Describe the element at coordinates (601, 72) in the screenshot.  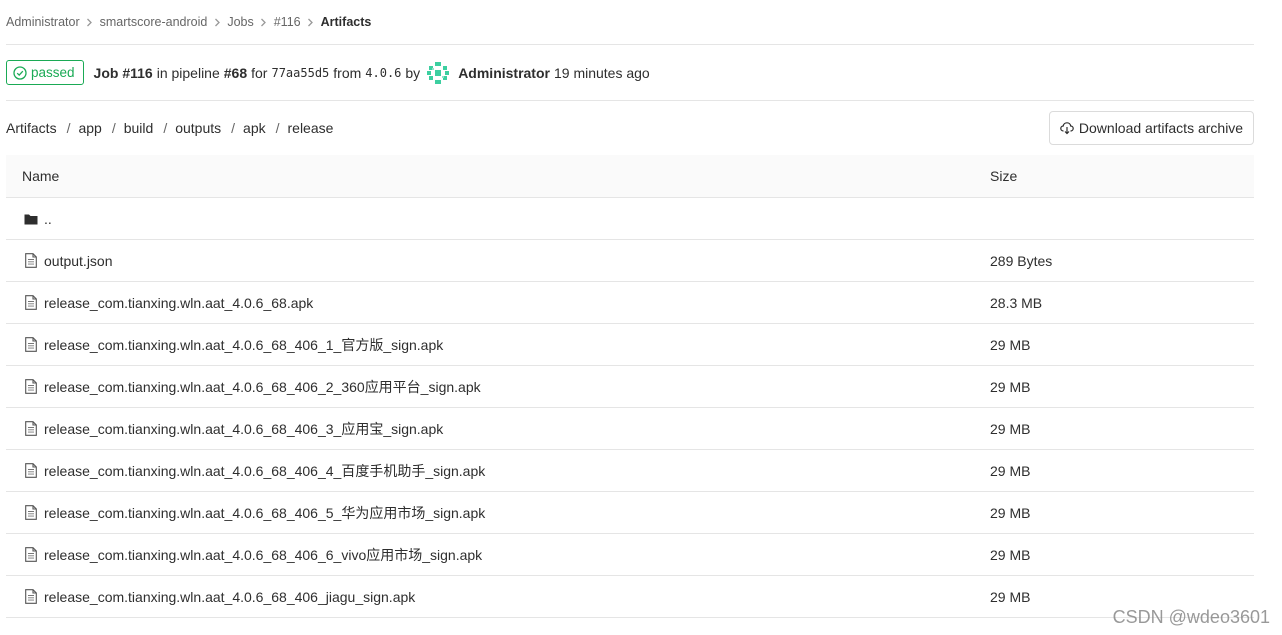
I see `time-ago: 19 minutes ago` at that location.